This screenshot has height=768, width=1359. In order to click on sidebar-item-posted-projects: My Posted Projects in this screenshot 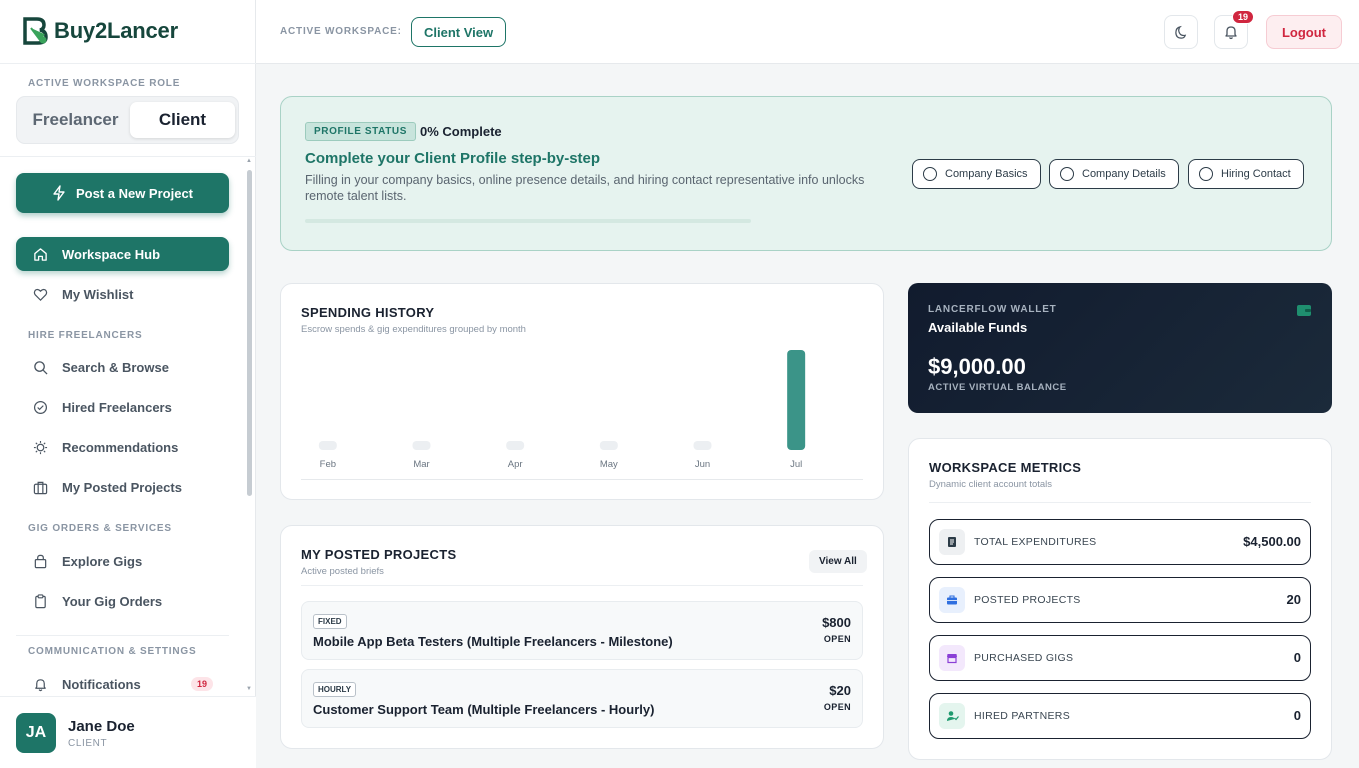, I will do `click(122, 487)`.